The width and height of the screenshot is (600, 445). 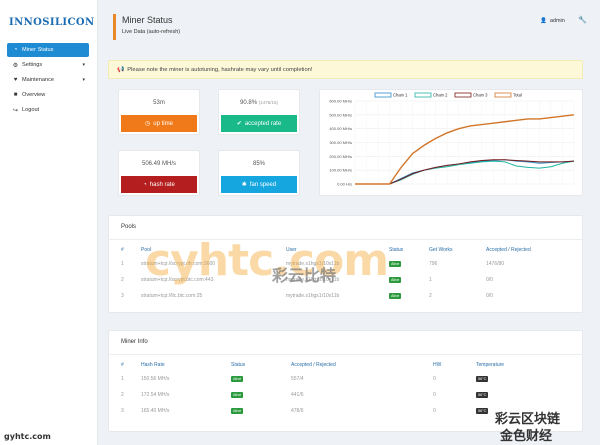 I want to click on chart-y-tick-label: 300.00 MH/s, so click(x=340, y=142).